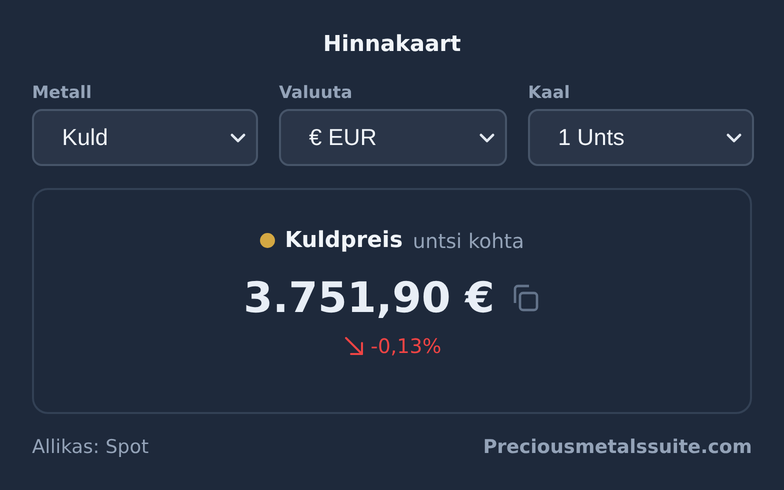 The width and height of the screenshot is (784, 490). Describe the element at coordinates (617, 447) in the screenshot. I see `site-link: Preciousmetalssuite.com` at that location.